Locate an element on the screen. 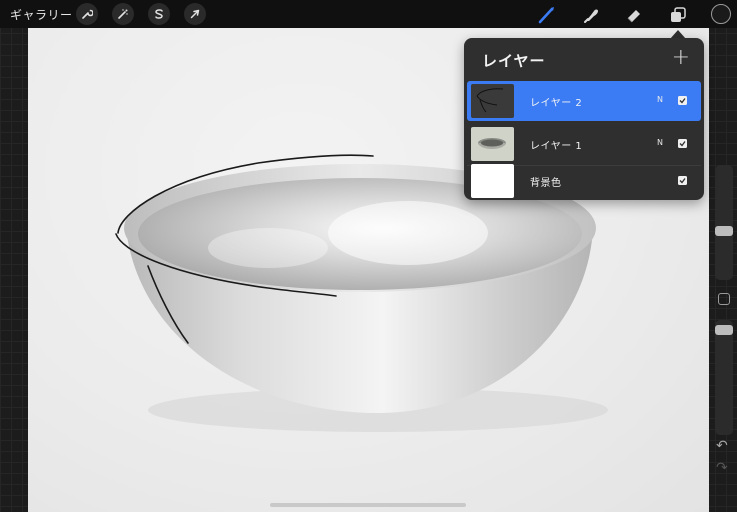  layer-name: レイヤー 1 is located at coordinates (556, 146).